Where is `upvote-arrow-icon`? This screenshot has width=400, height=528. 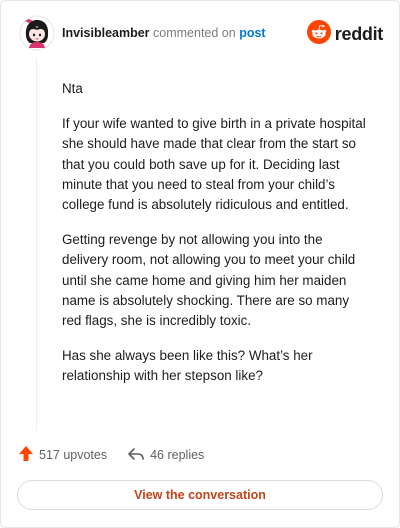
upvote-arrow-icon is located at coordinates (28, 455).